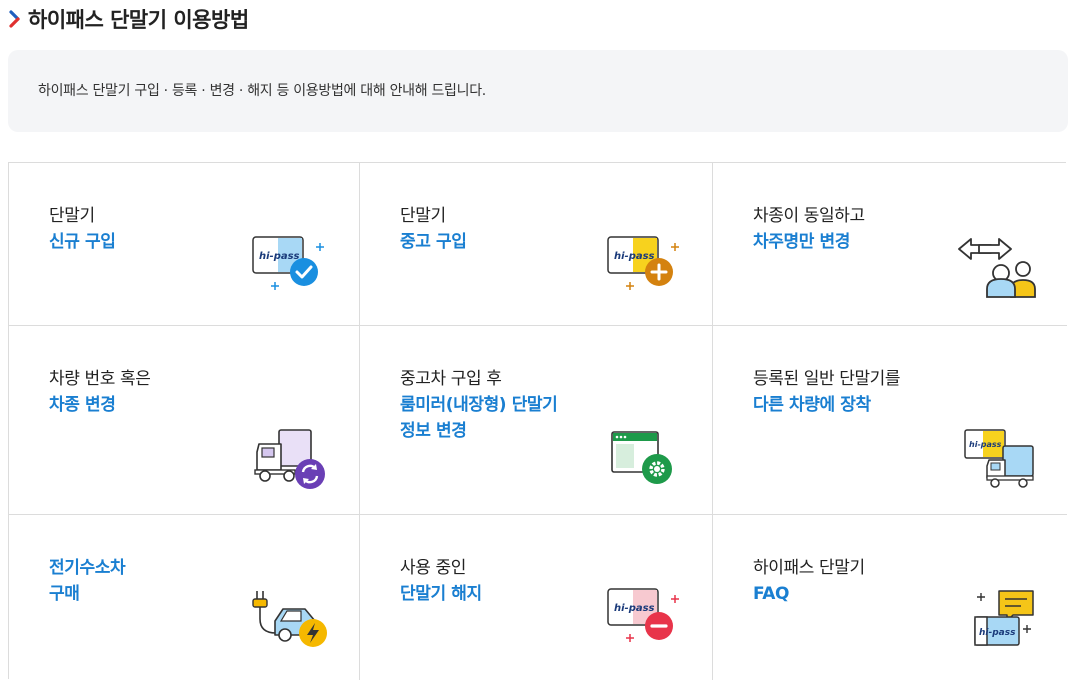 Image resolution: width=1073 pixels, height=688 pixels. Describe the element at coordinates (536, 597) in the screenshot. I see `card-terminate: 사용 중인 단말기 해지 hi-pass` at that location.